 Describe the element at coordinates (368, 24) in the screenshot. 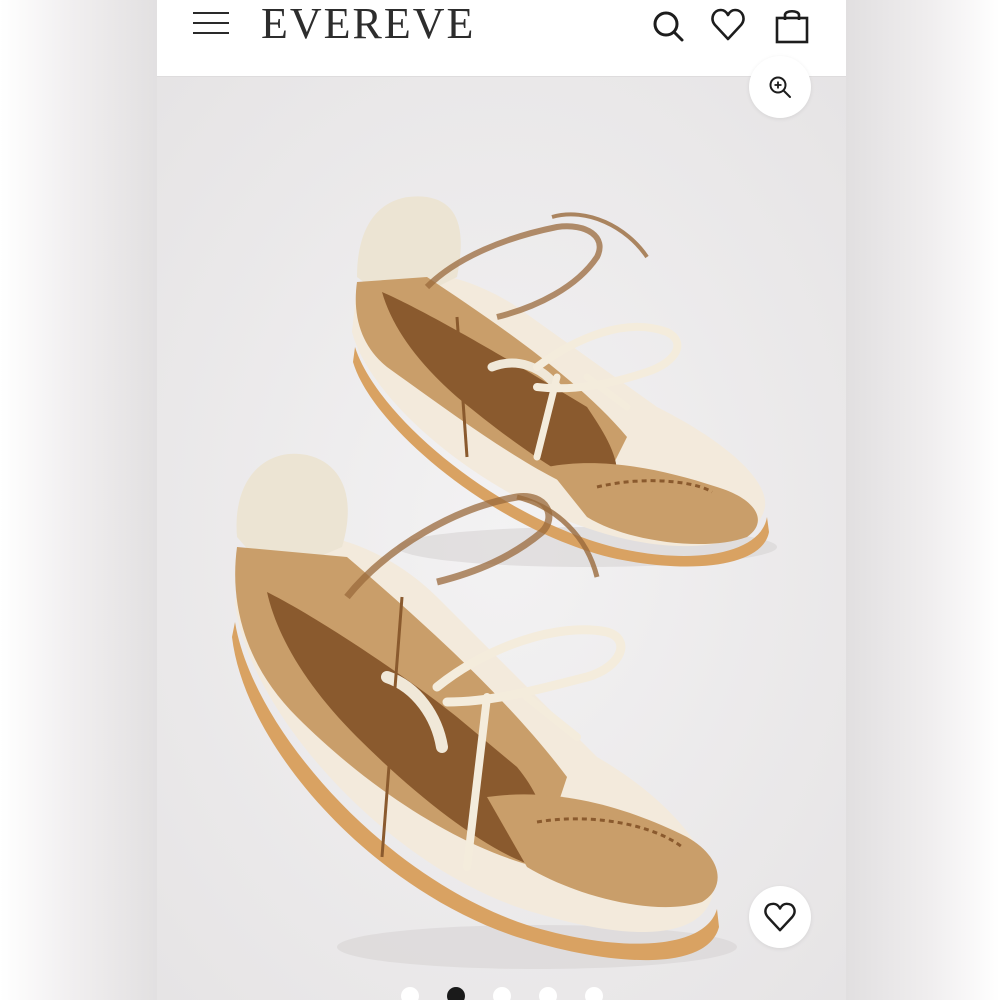

I see `brand-logo: EVEREVE` at that location.